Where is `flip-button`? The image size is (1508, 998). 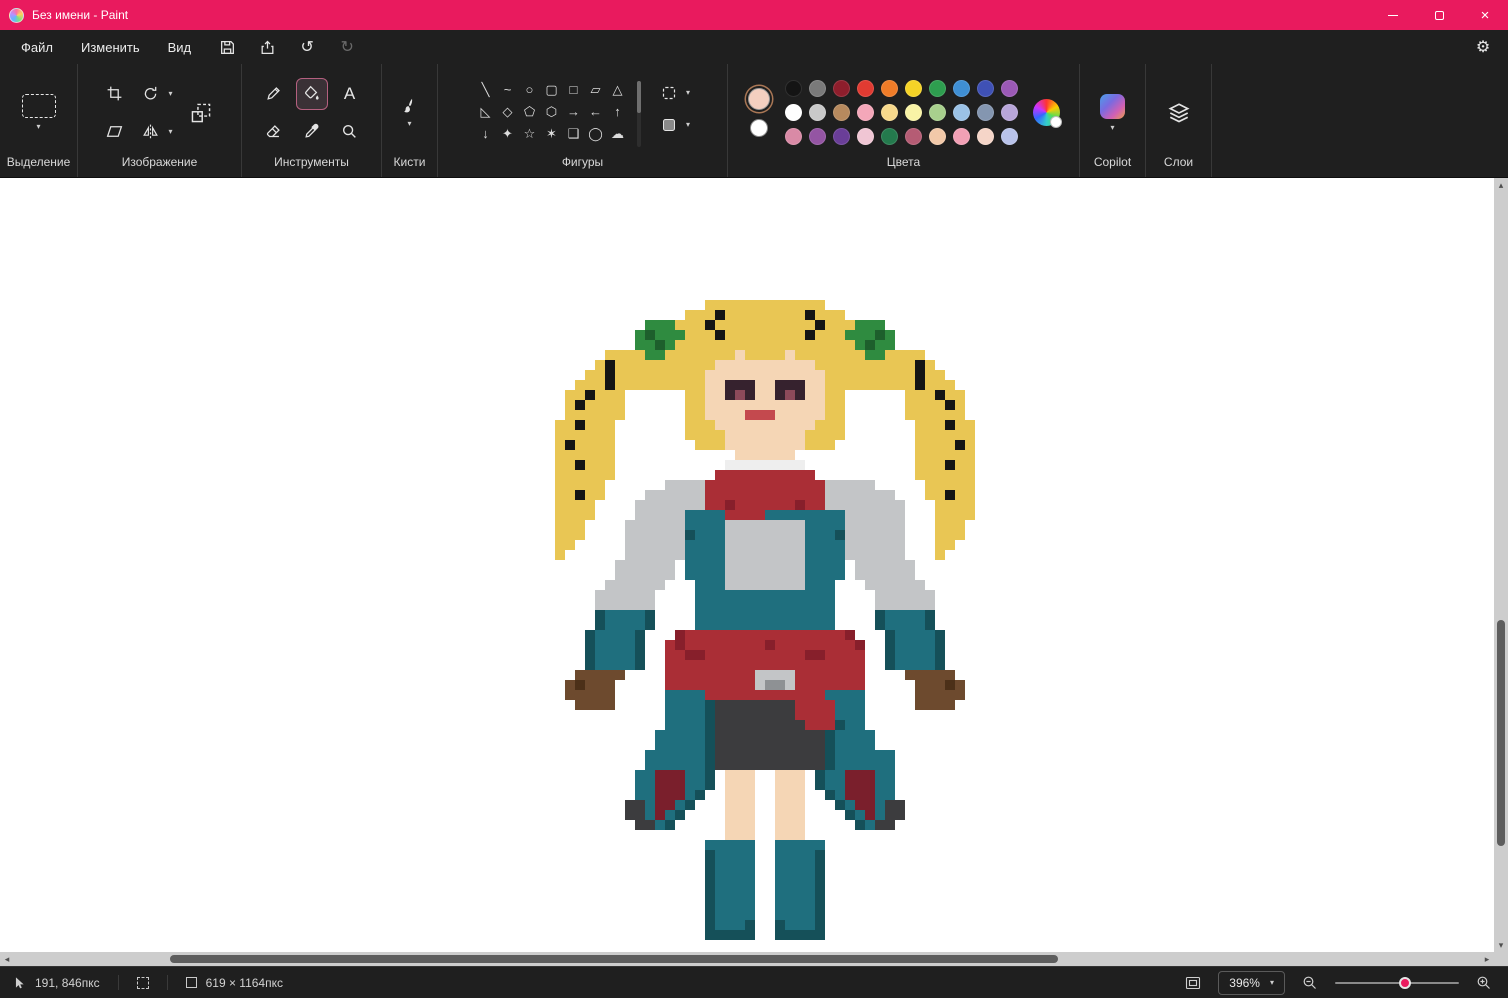
flip-button is located at coordinates (150, 132).